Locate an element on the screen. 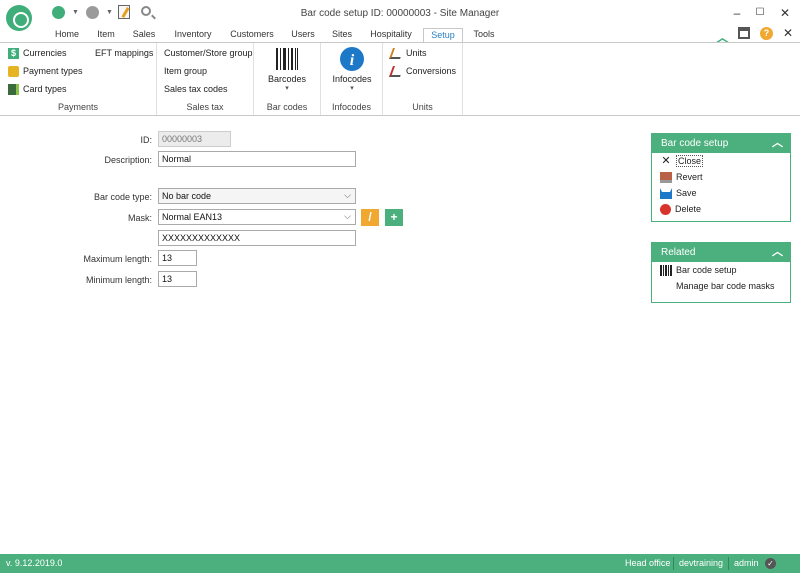 This screenshot has width=800, height=573. add-mask-button: + is located at coordinates (394, 217).